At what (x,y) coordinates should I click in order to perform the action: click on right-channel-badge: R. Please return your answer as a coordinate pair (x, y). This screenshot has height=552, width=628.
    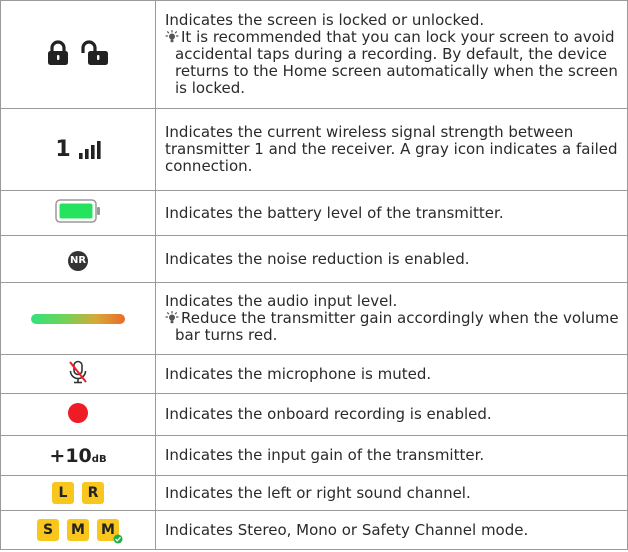
    Looking at the image, I should click on (93, 493).